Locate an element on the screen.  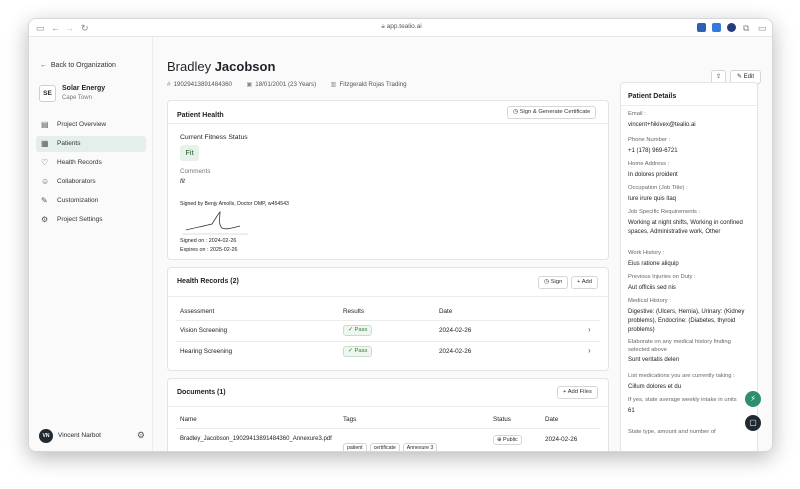
back-label: Back to Organization is located at coordinates (83, 65).